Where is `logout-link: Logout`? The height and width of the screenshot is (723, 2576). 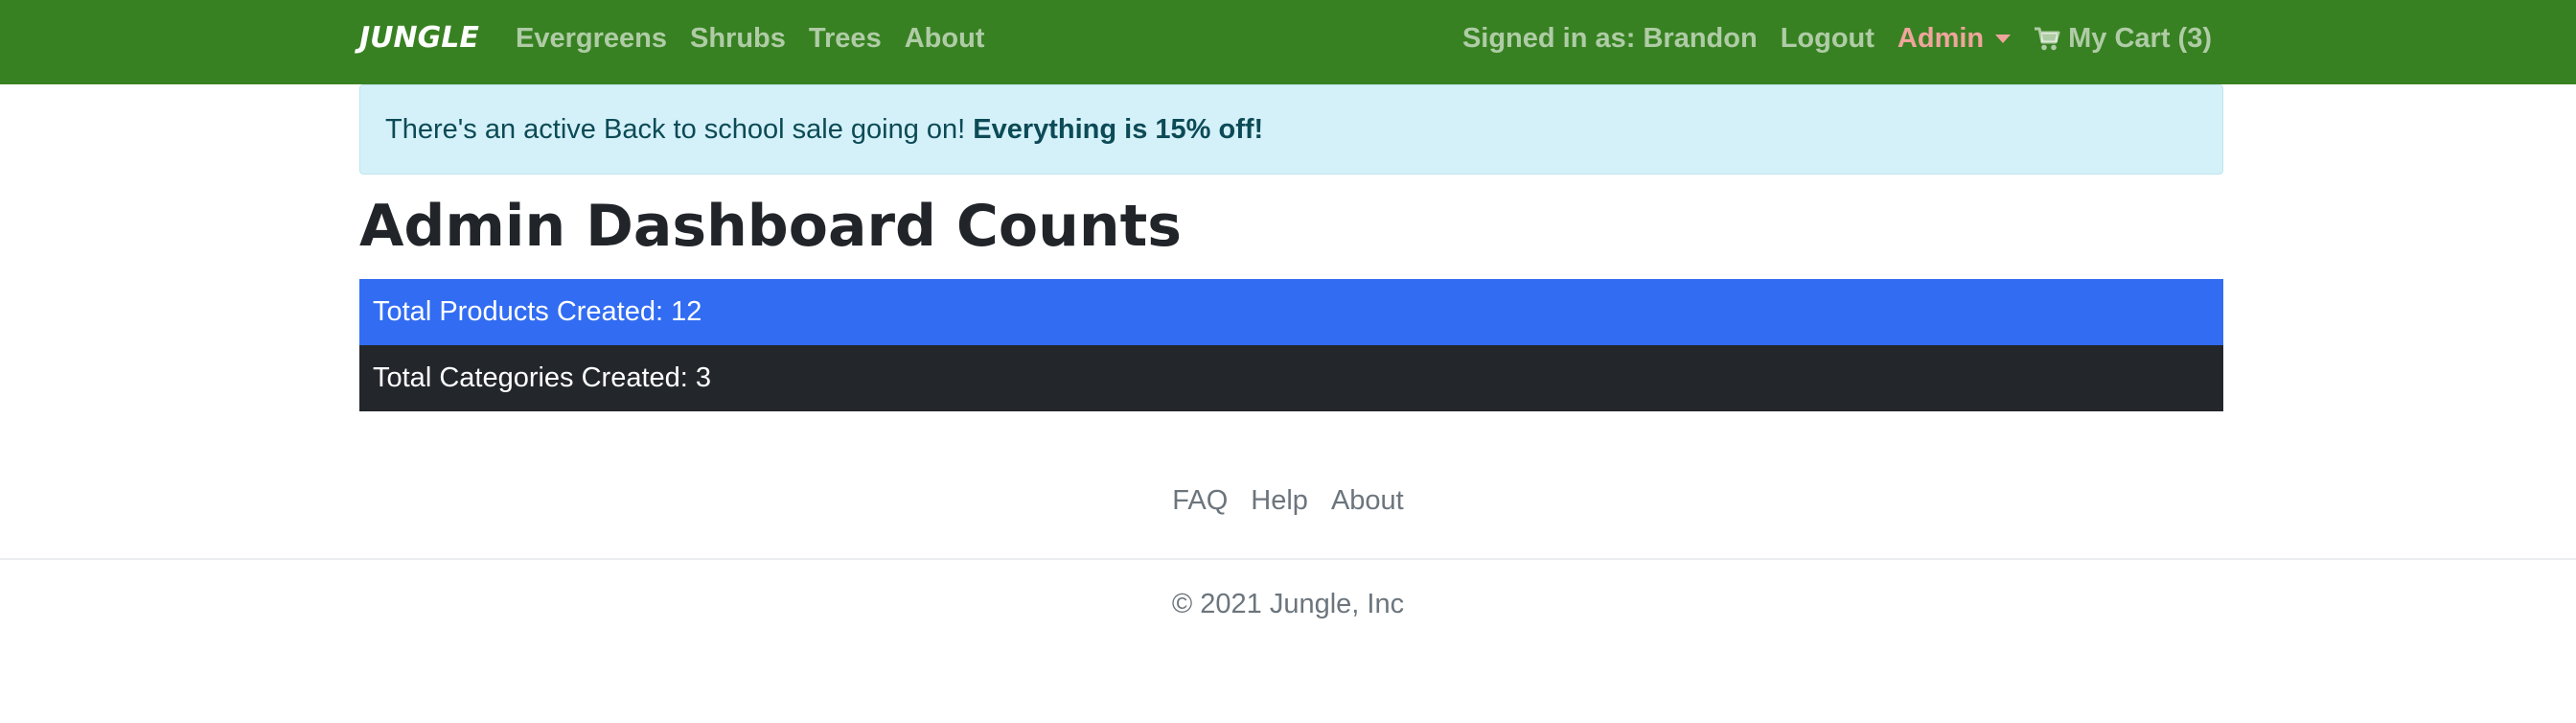
logout-link: Logout is located at coordinates (1828, 39).